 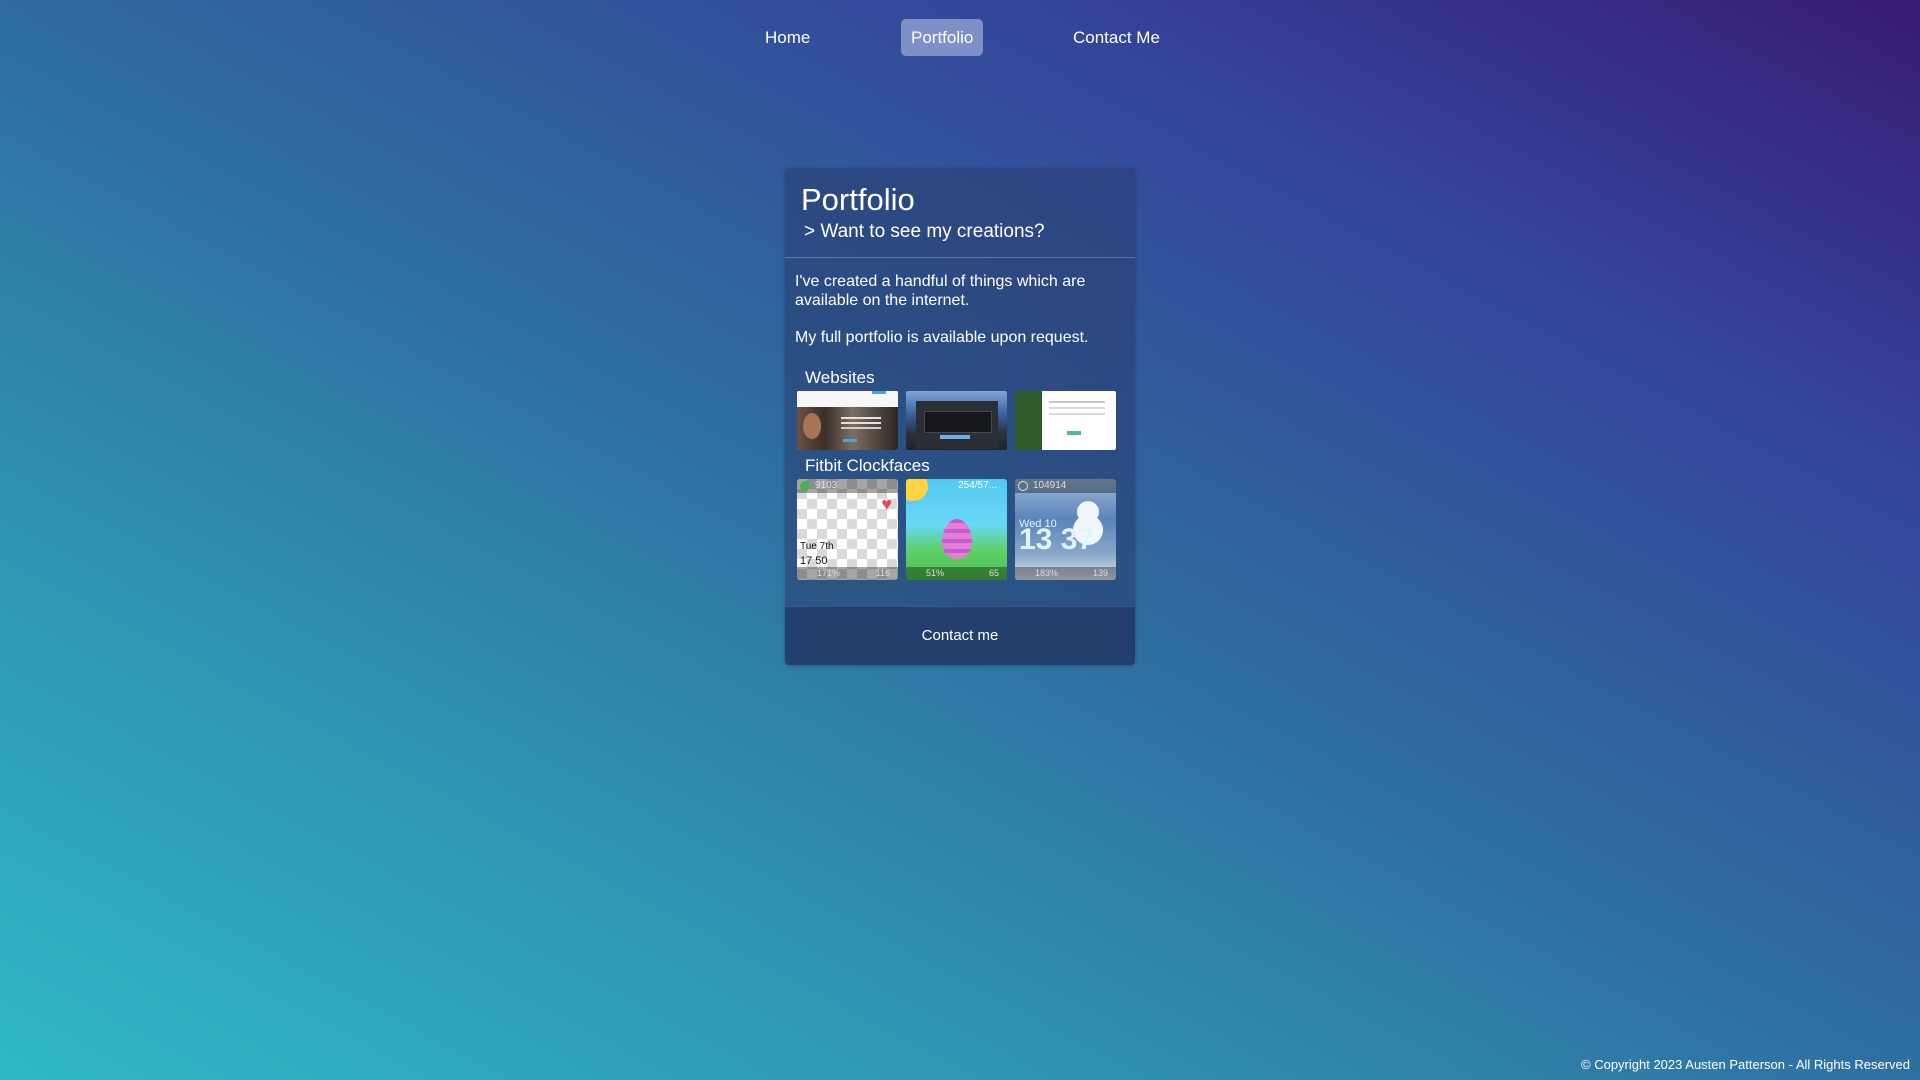 I want to click on card-subtitle: > Want to see my creations?, so click(x=924, y=231).